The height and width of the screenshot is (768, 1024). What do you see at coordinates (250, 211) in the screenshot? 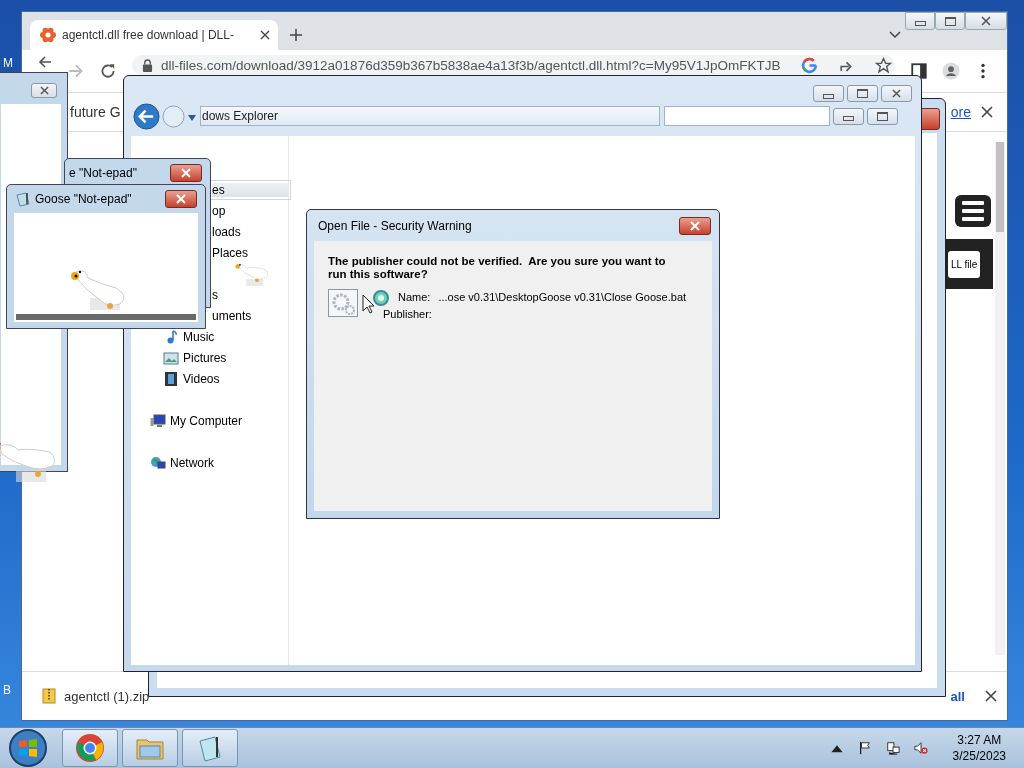
I see `sidebar-item: op` at bounding box center [250, 211].